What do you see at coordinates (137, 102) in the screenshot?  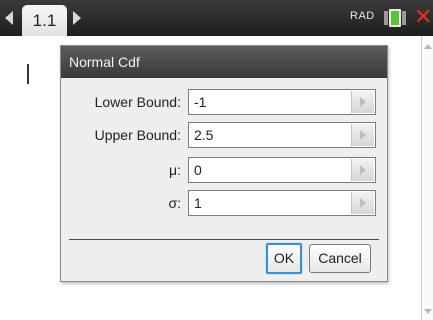 I see `lower-bound-label: Lower Bound:` at bounding box center [137, 102].